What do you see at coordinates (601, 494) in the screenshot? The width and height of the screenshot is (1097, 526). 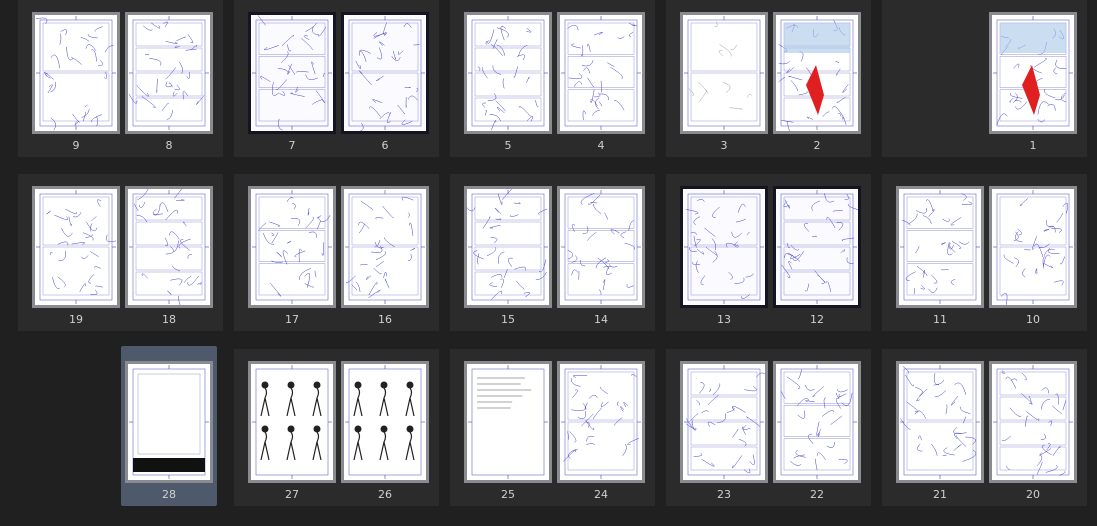 I see `page-number-label: 24` at bounding box center [601, 494].